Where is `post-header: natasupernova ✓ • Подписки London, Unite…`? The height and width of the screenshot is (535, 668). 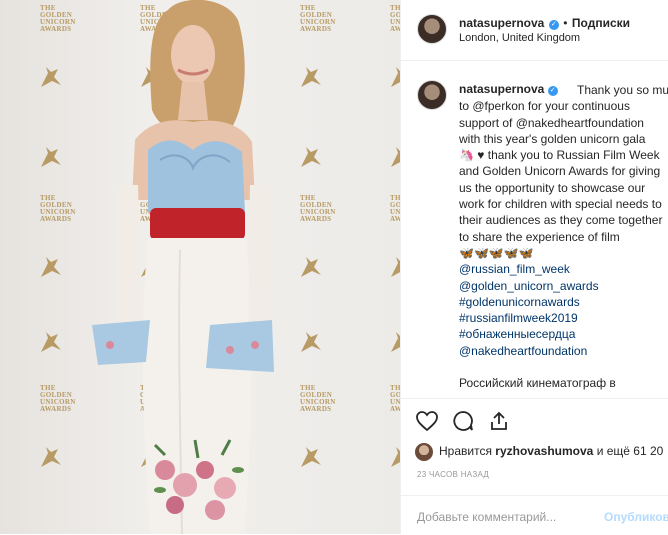
post-header: natasupernova ✓ • Подписки London, Unite… is located at coordinates (534, 30).